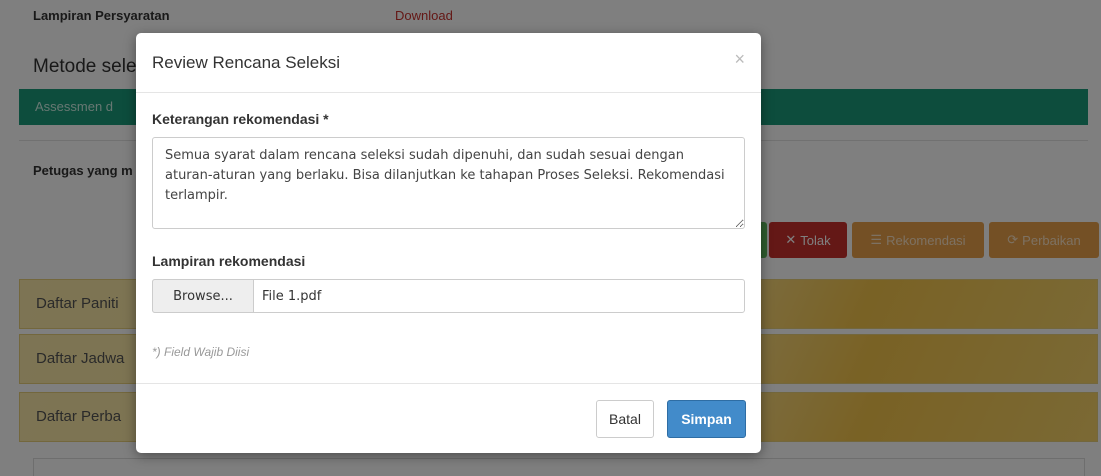 The width and height of the screenshot is (1101, 476). Describe the element at coordinates (240, 119) in the screenshot. I see `keterangan-label: Keterangan rekomendasi *` at that location.